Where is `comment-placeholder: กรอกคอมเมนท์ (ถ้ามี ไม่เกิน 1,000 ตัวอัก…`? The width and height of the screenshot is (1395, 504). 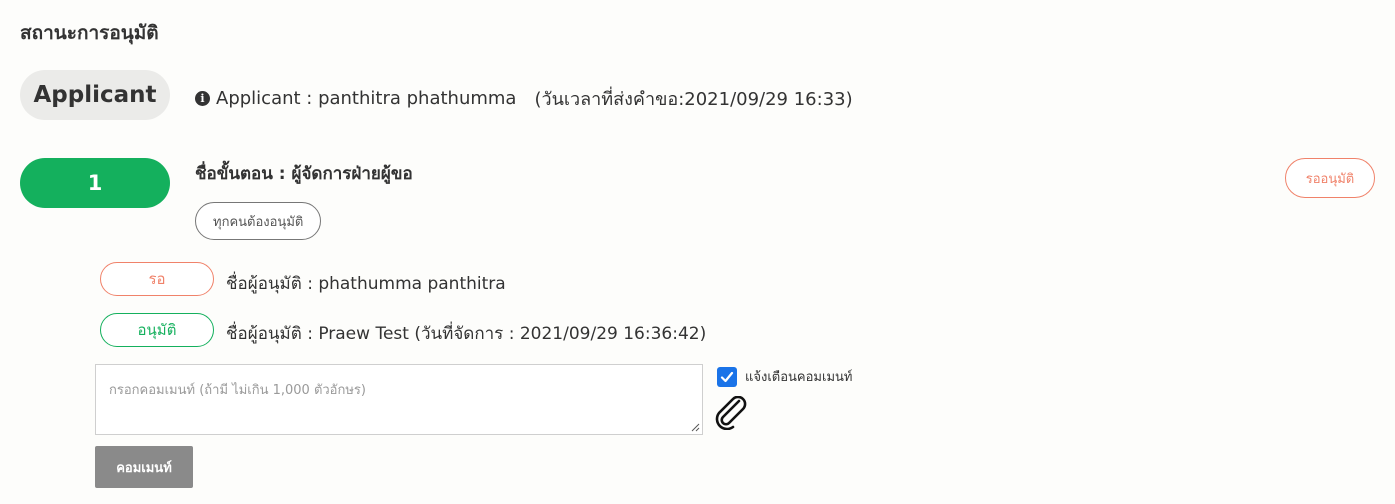 comment-placeholder: กรอกคอมเมนท์ (ถ้ามี ไม่เกิน 1,000 ตัวอัก… is located at coordinates (237, 390).